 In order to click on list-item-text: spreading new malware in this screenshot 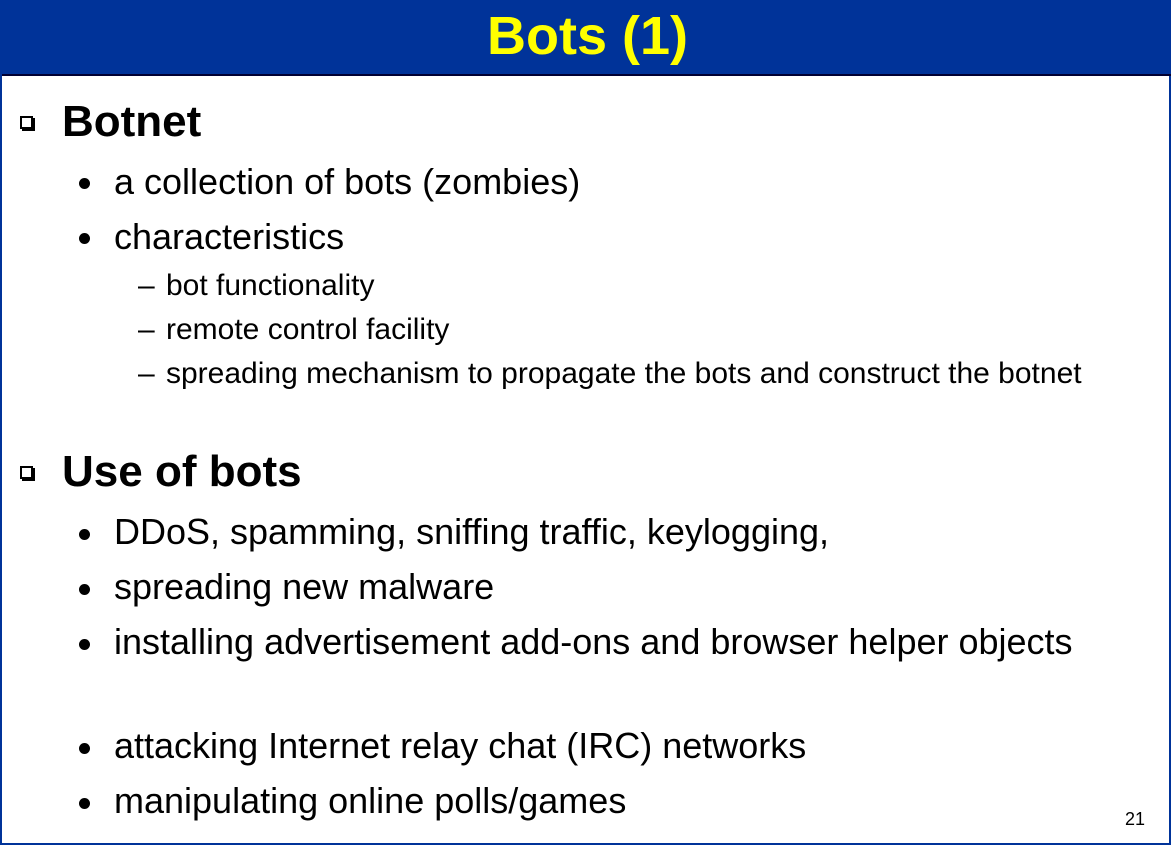, I will do `click(304, 586)`.